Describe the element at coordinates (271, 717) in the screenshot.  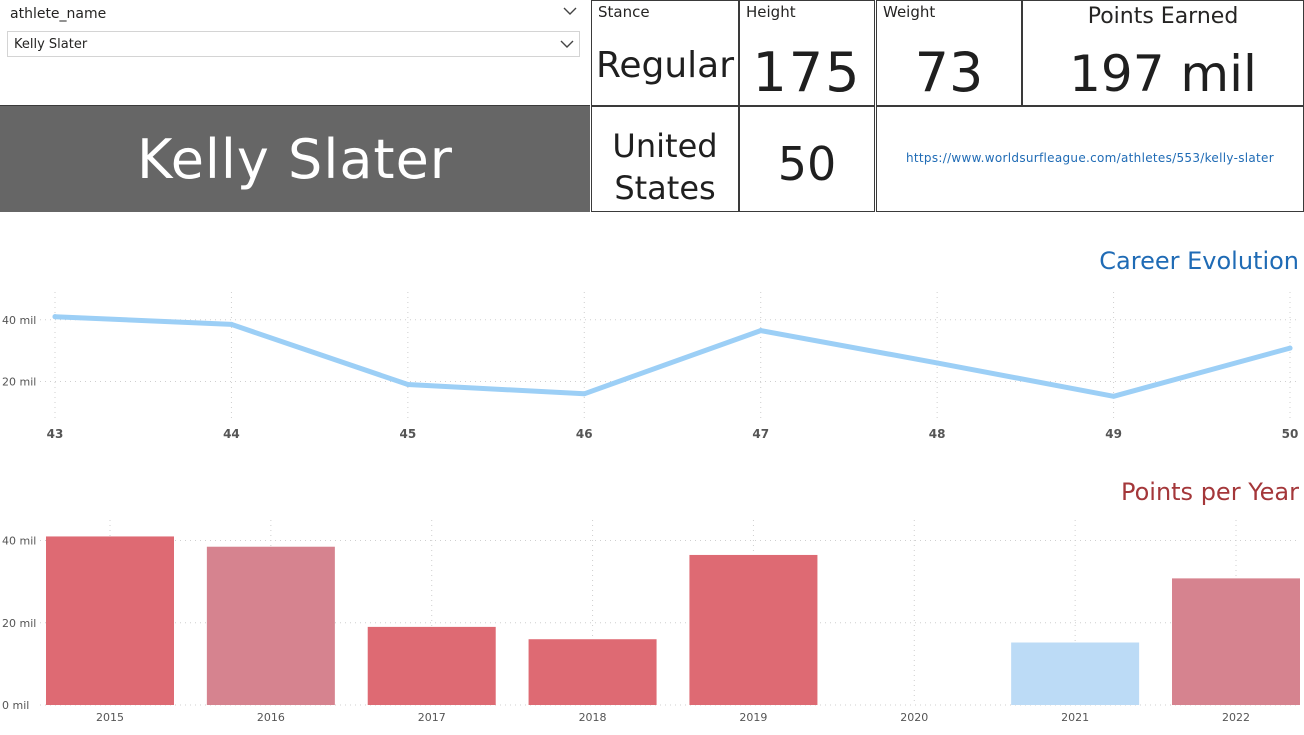
I see `x-tick-label: 2016` at that location.